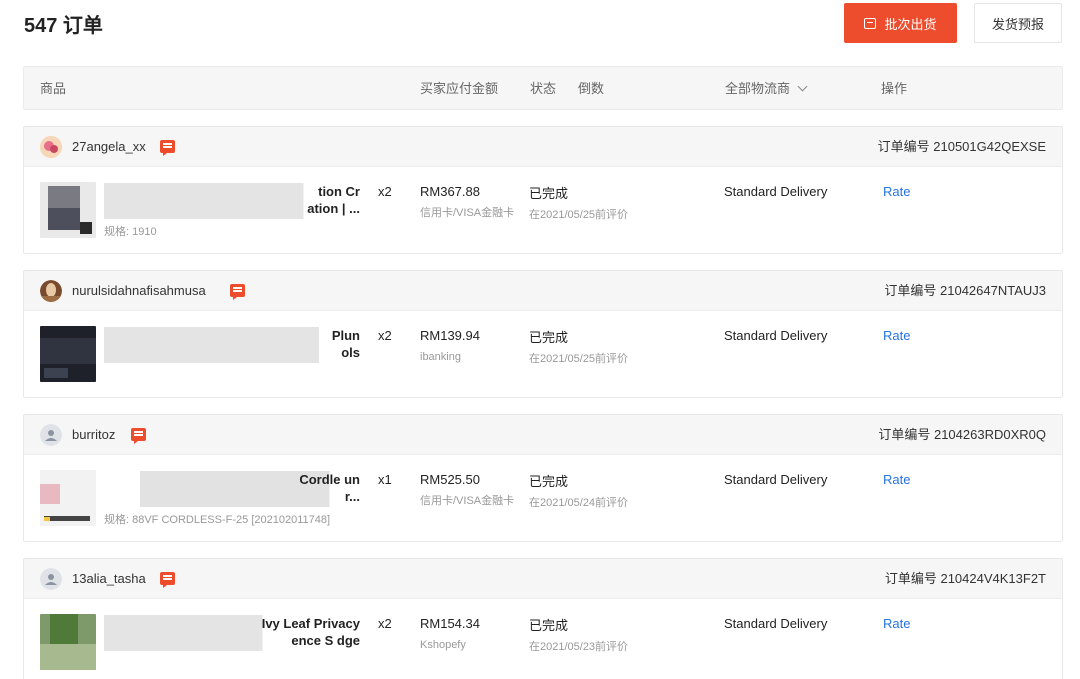  Describe the element at coordinates (232, 633) in the screenshot. I see `product-name: Ivy Leaf Privacy ence S dge` at that location.